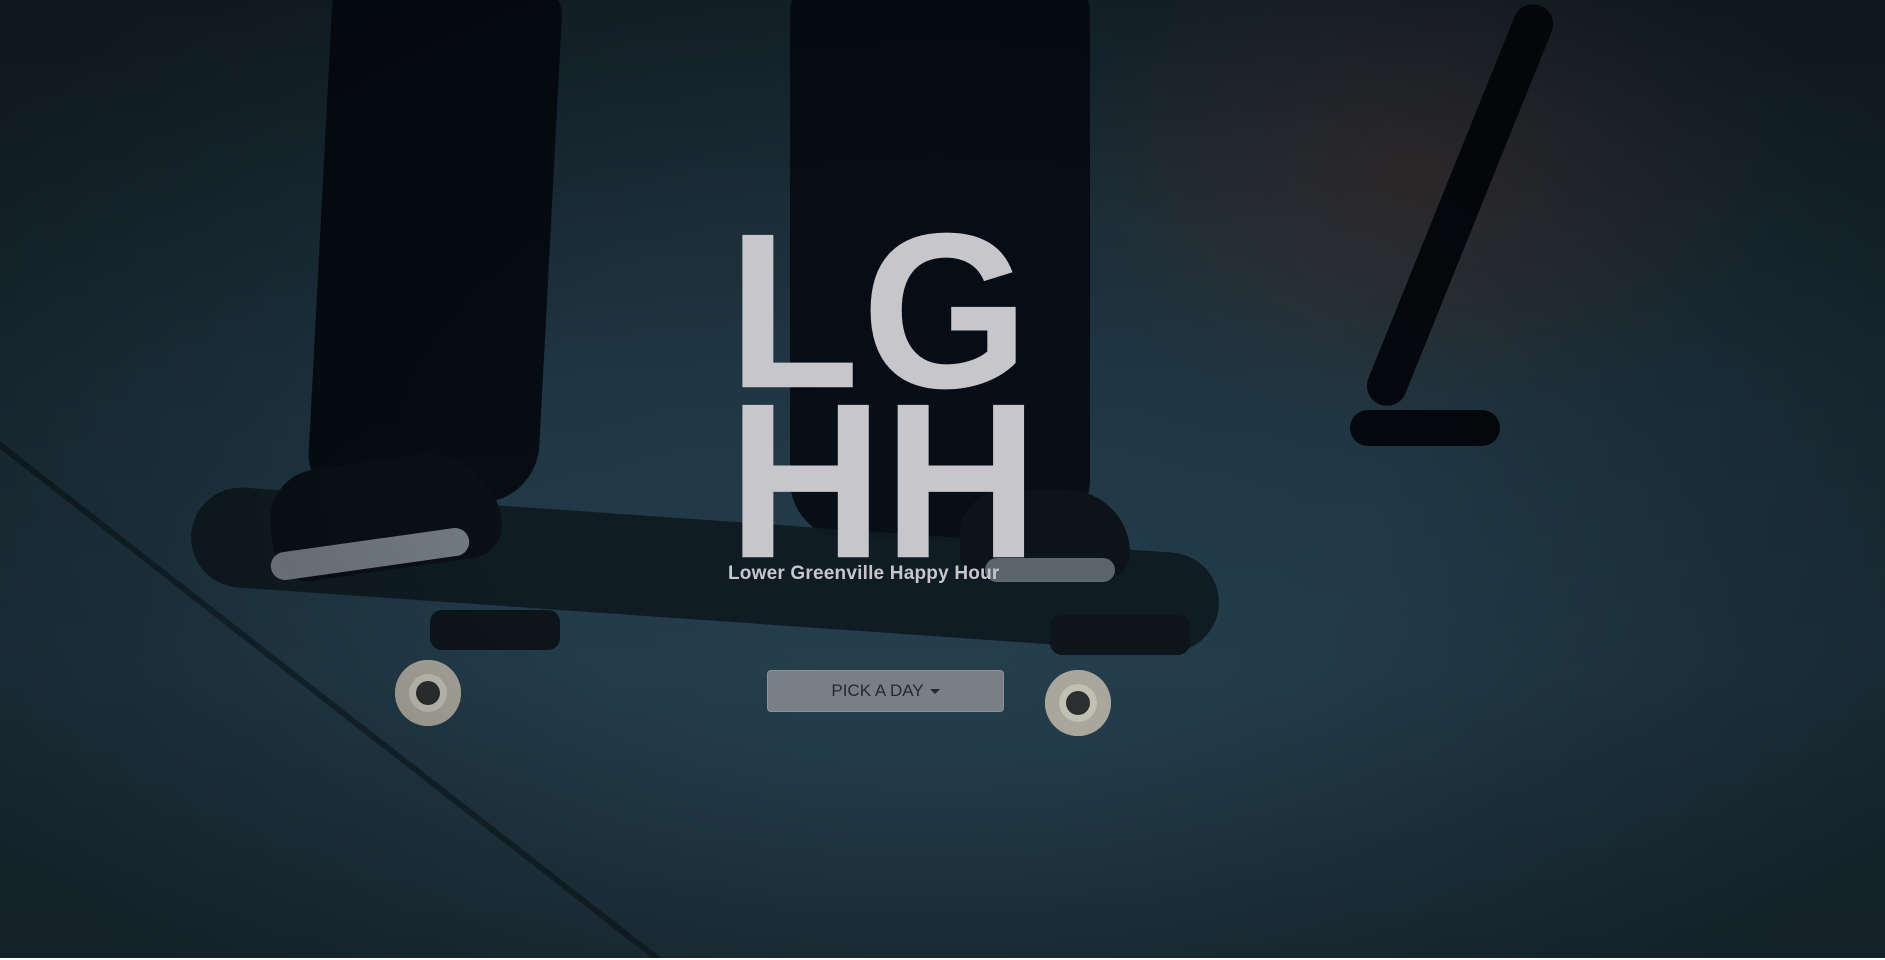 The height and width of the screenshot is (960, 1885). I want to click on pick-a-day-dropdown-button: PICK A DAY, so click(885, 691).